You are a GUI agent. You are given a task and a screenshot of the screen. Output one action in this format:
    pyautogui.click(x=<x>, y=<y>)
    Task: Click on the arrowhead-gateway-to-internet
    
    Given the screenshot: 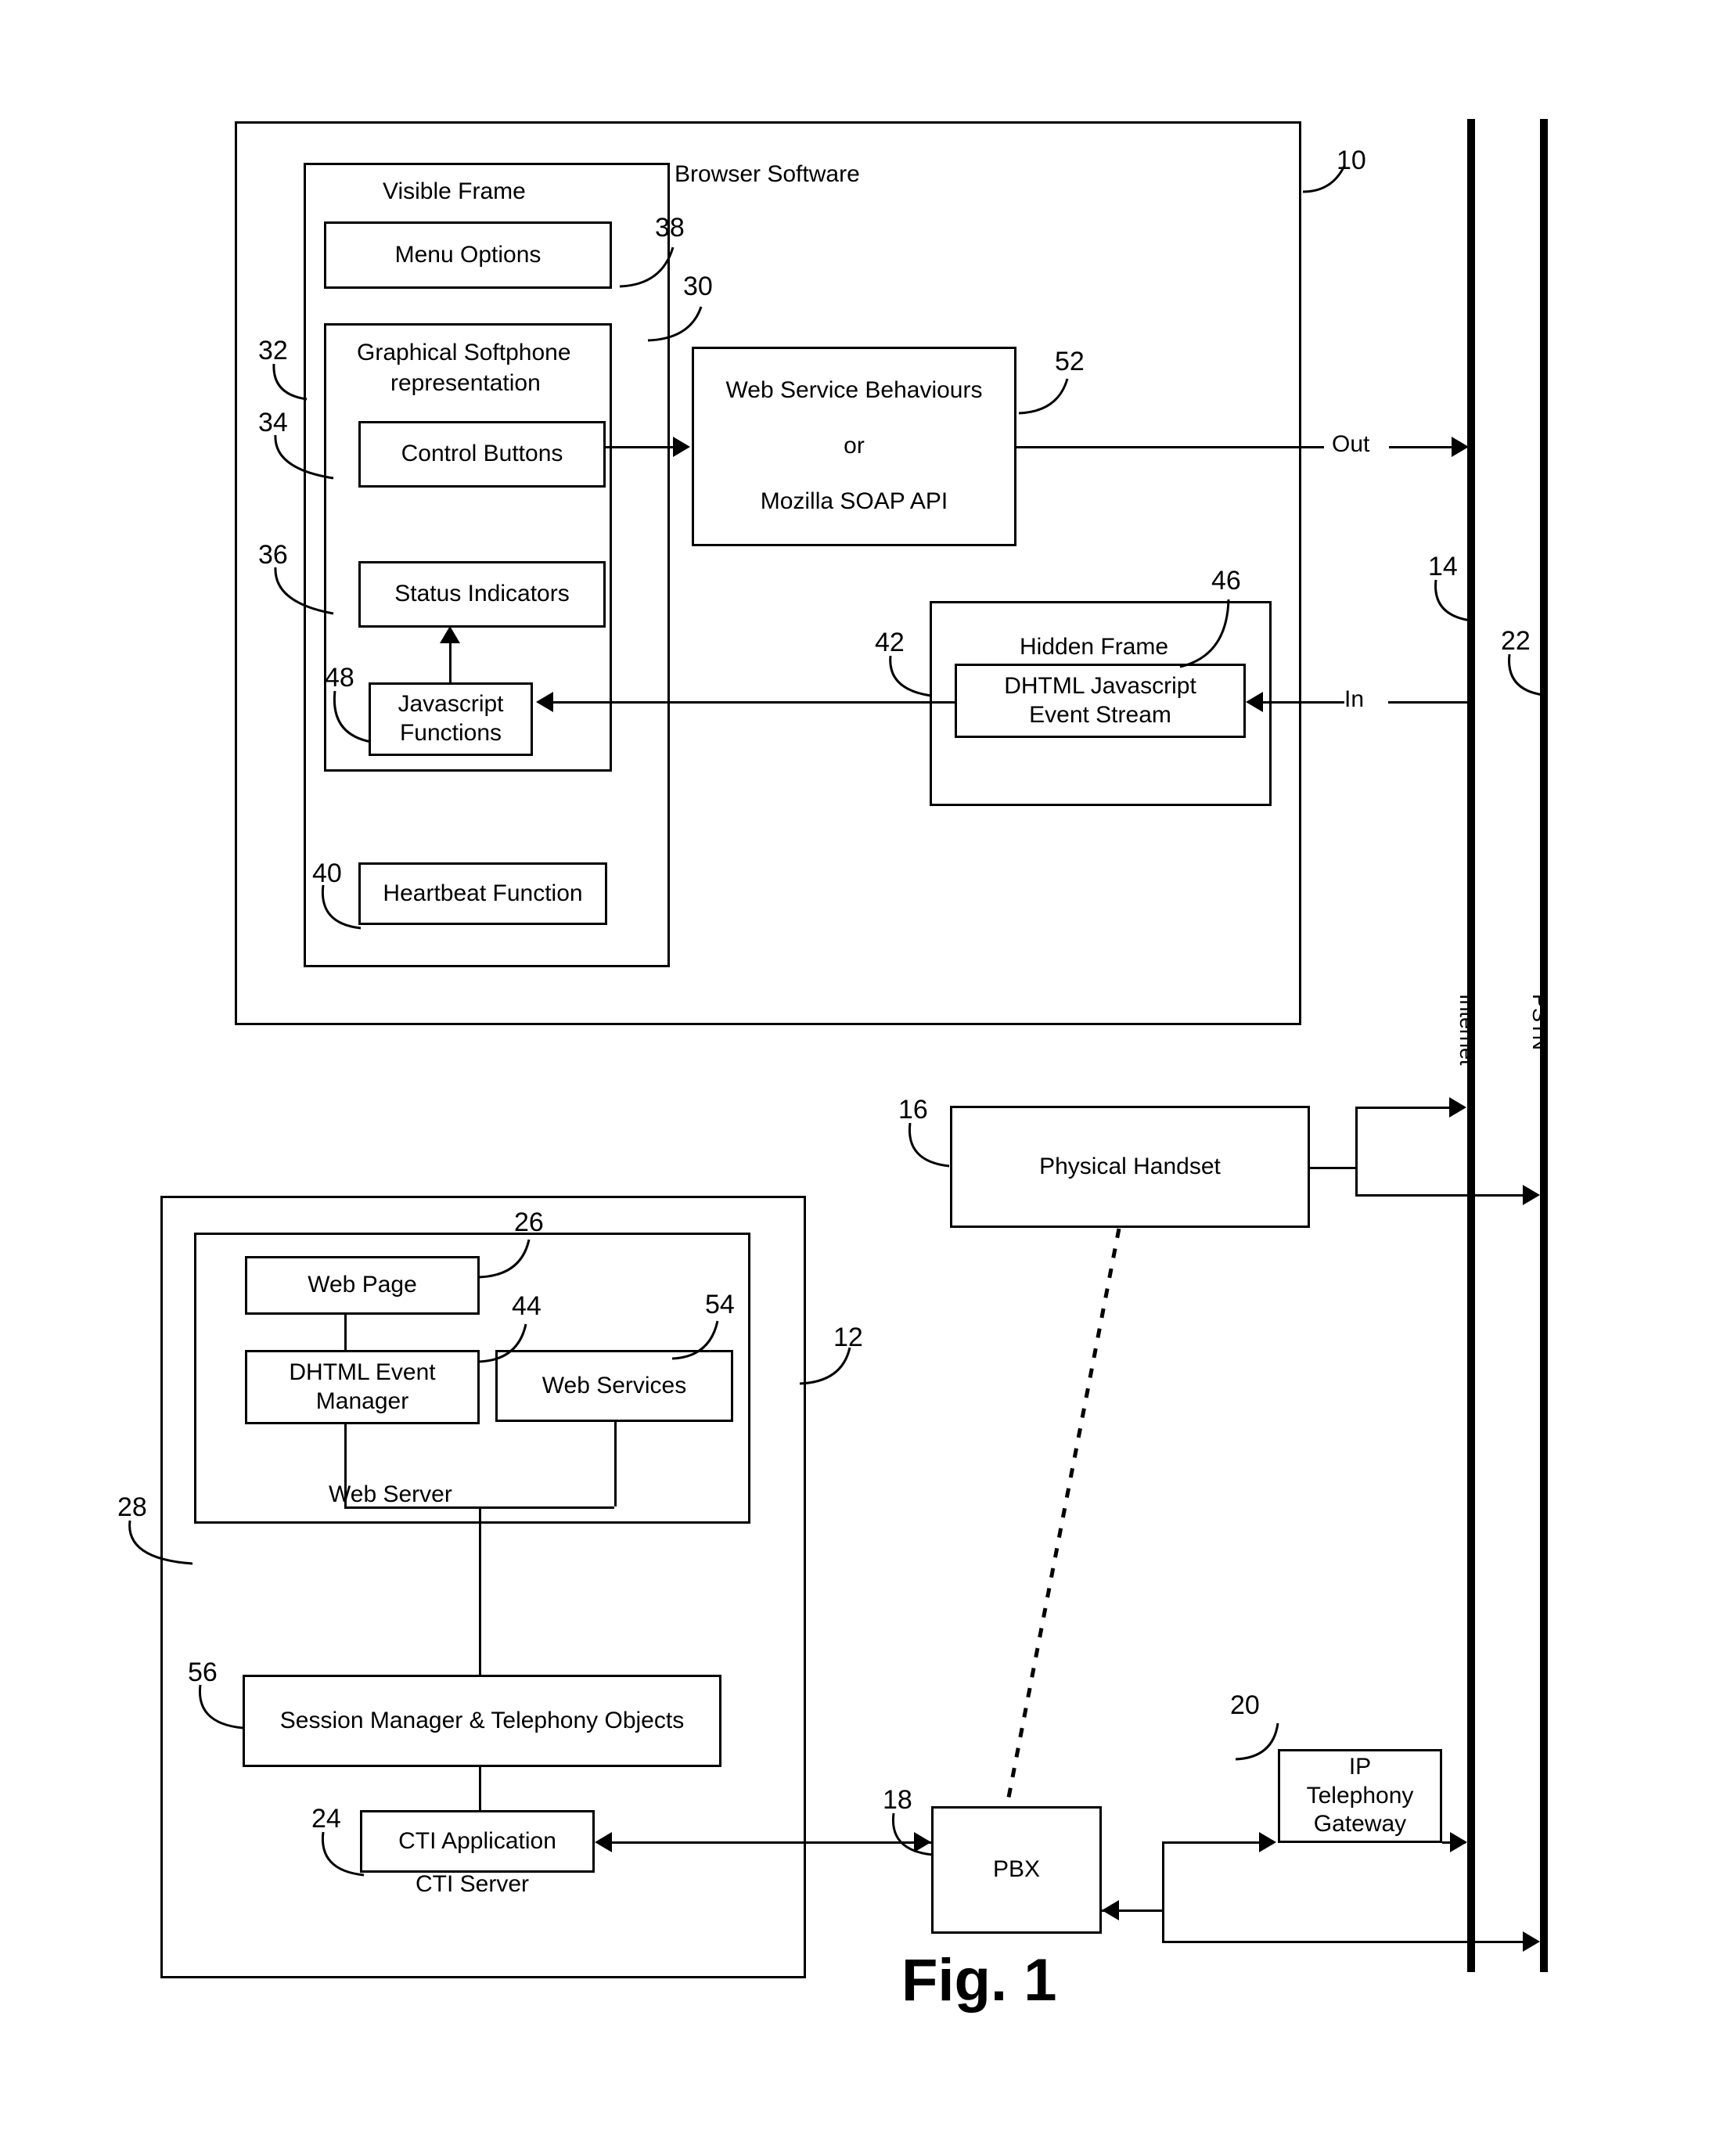 What is the action you would take?
    pyautogui.click(x=1458, y=1842)
    